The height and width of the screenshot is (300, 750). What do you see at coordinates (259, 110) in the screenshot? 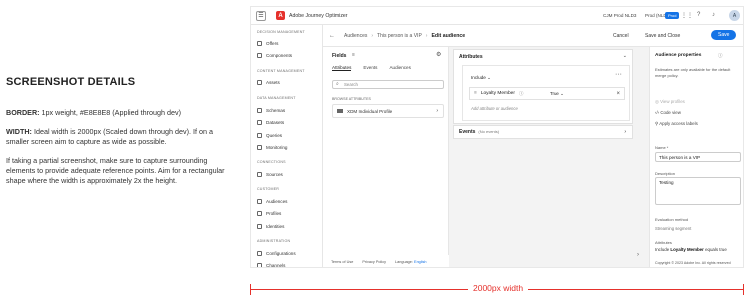
I see `schemas-icon` at bounding box center [259, 110].